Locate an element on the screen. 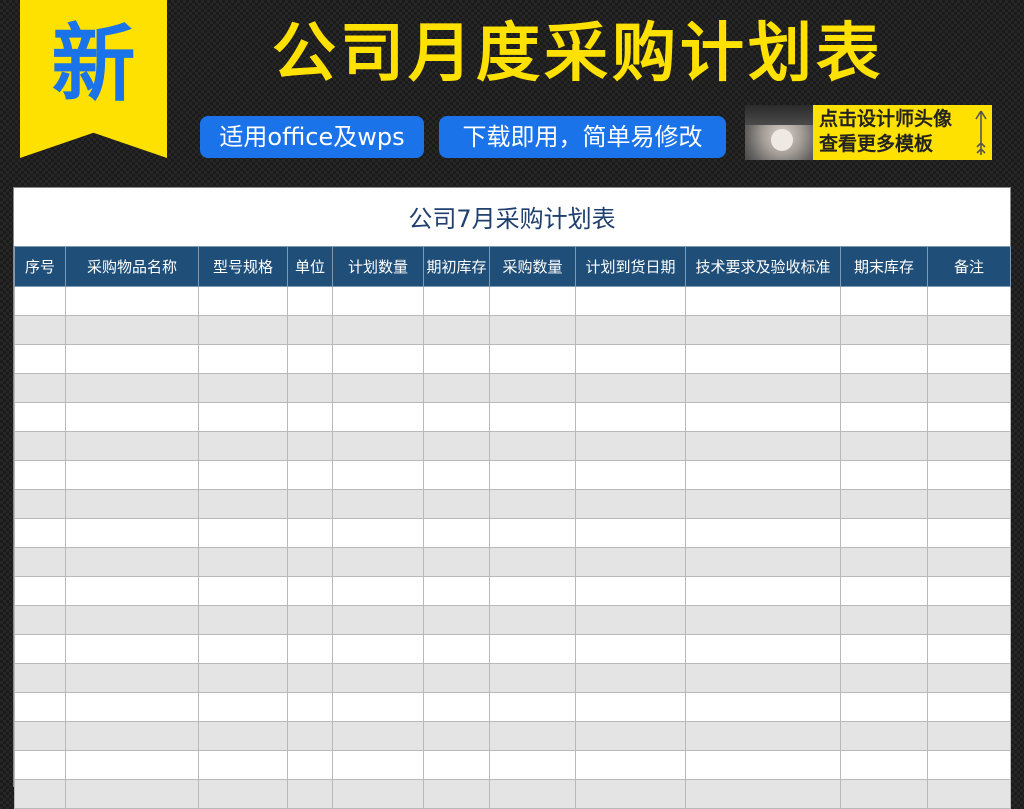  designer-promo: 点击设计师头像 查看更多模板 is located at coordinates (868, 132).